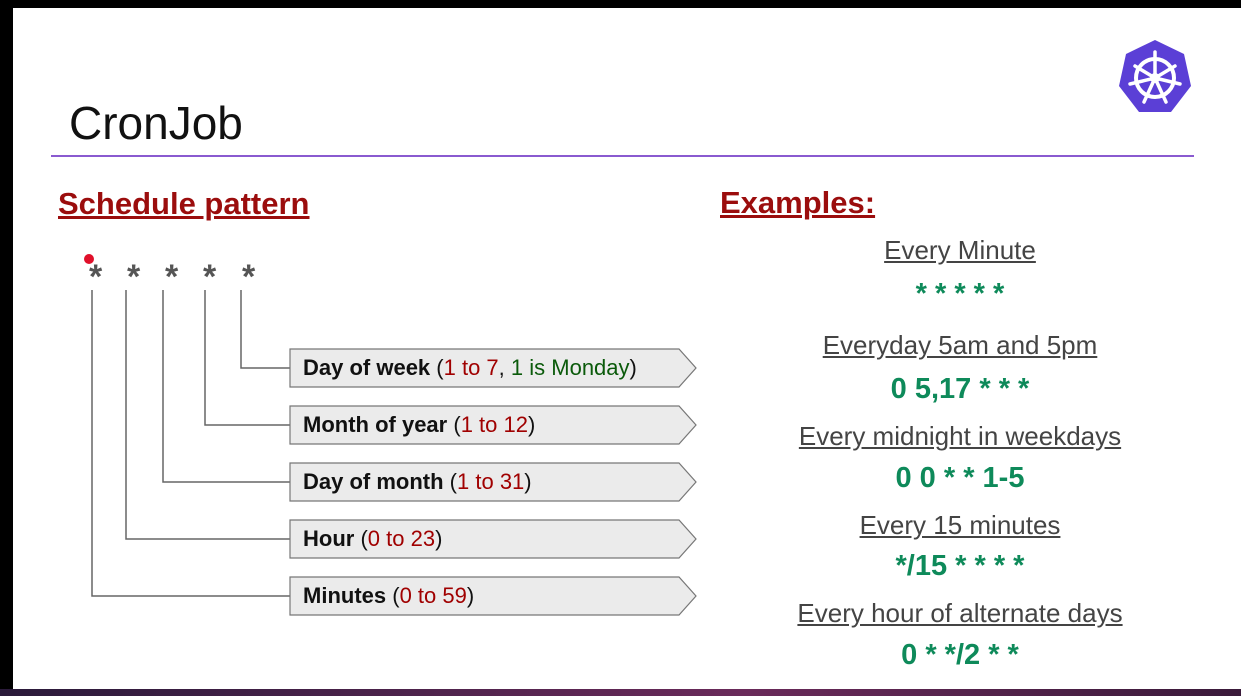  I want to click on field-label-day-of-month: Day of month (1 to 31), so click(417, 482).